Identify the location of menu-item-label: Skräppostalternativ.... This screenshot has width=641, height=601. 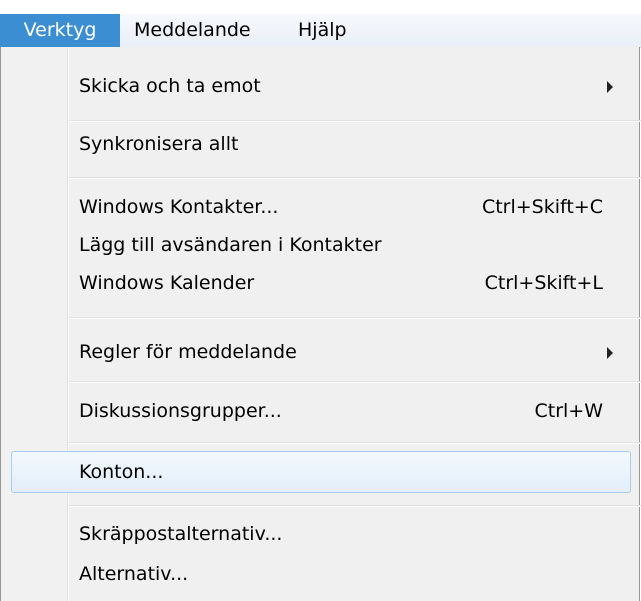
(181, 534).